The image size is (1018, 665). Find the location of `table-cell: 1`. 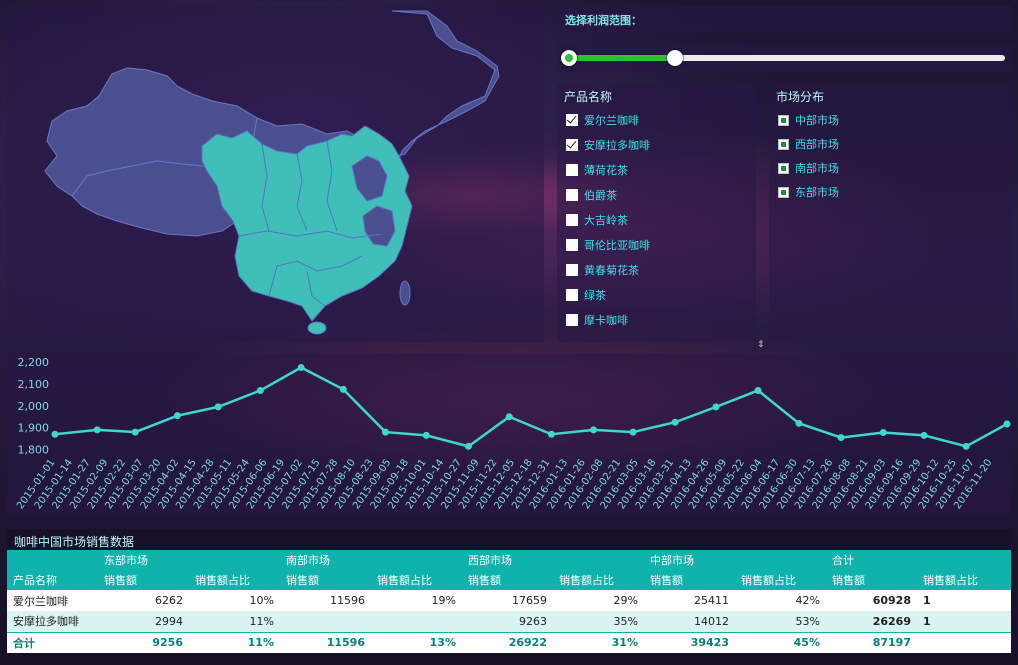

table-cell: 1 is located at coordinates (964, 621).